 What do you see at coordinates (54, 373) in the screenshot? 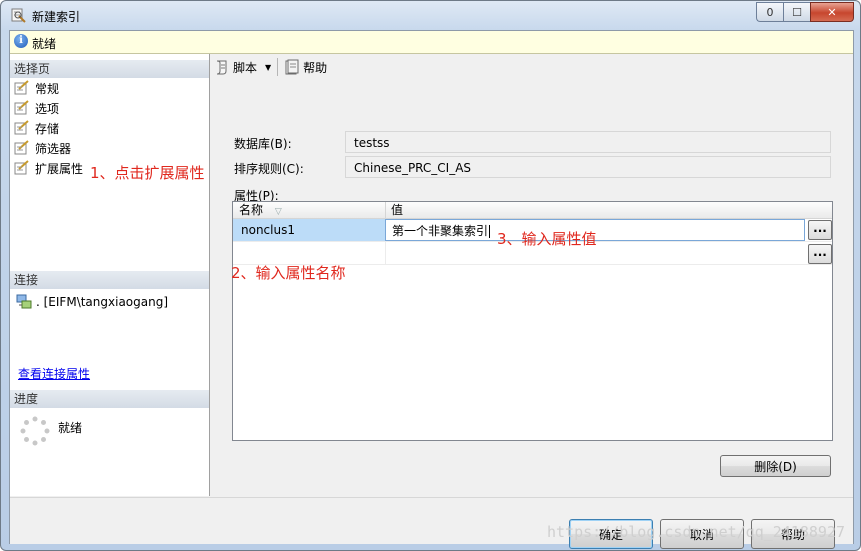
I see `view-connection-properties-link: 查看连接属性` at bounding box center [54, 373].